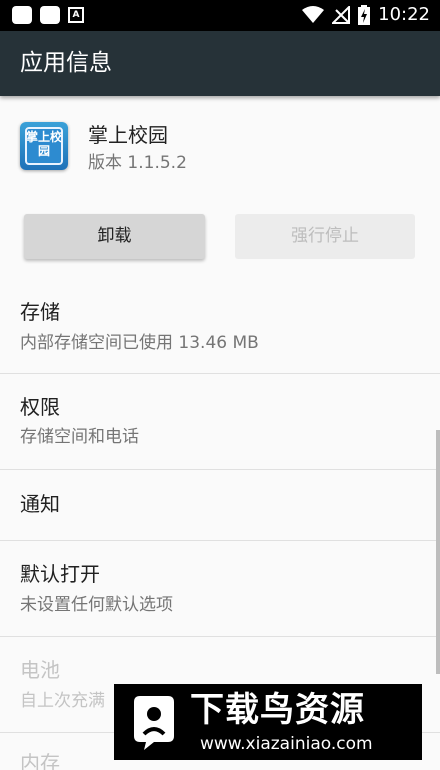  I want to click on list-item-subtitle: 未设置任何默认选项, so click(96, 605).